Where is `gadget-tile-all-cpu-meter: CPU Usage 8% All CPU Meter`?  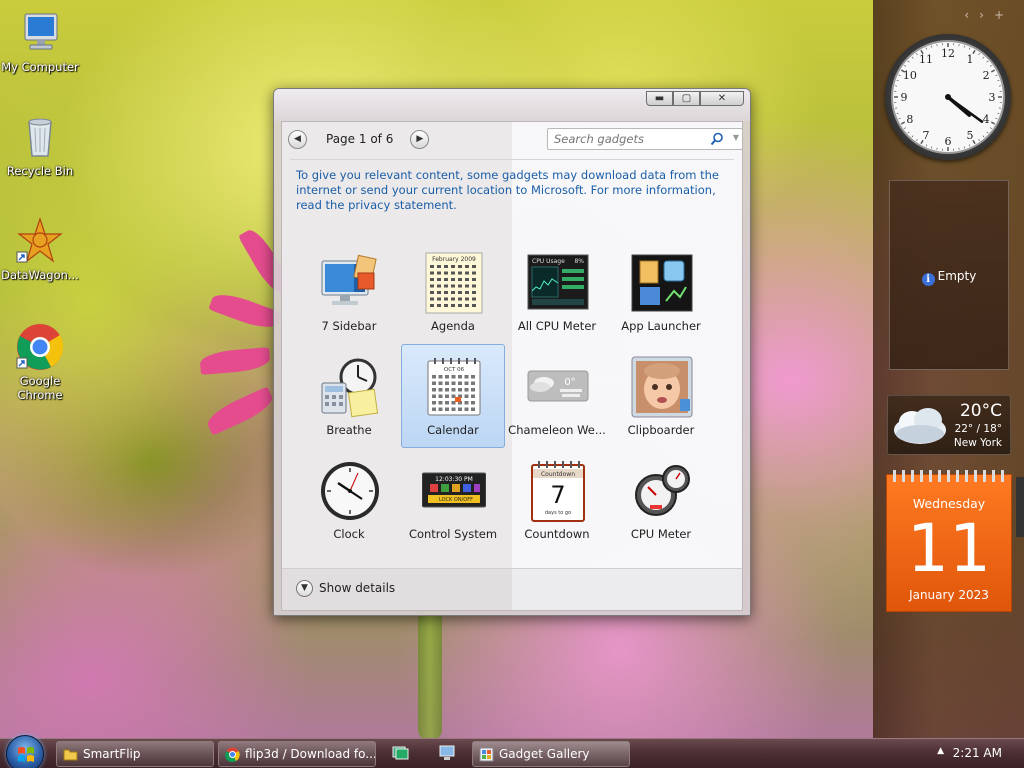
gadget-tile-all-cpu-meter: CPU Usage 8% All CPU Meter is located at coordinates (557, 292).